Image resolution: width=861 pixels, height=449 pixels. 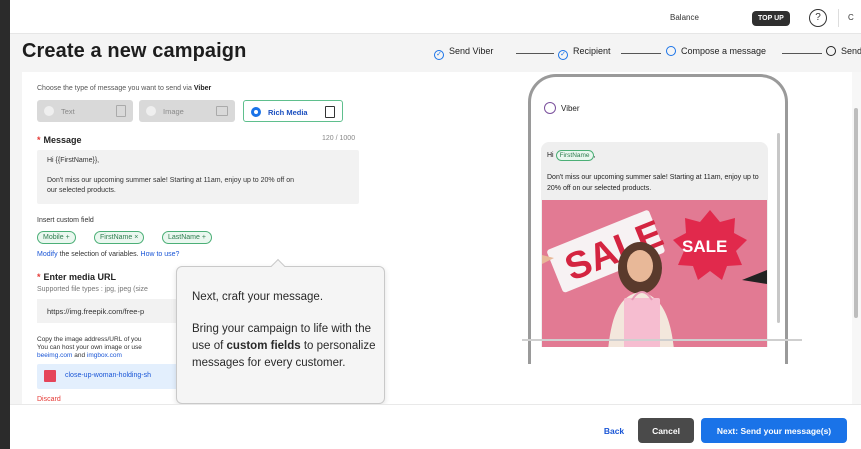 I want to click on media-url-label: * Enter media URL, so click(x=76, y=277).